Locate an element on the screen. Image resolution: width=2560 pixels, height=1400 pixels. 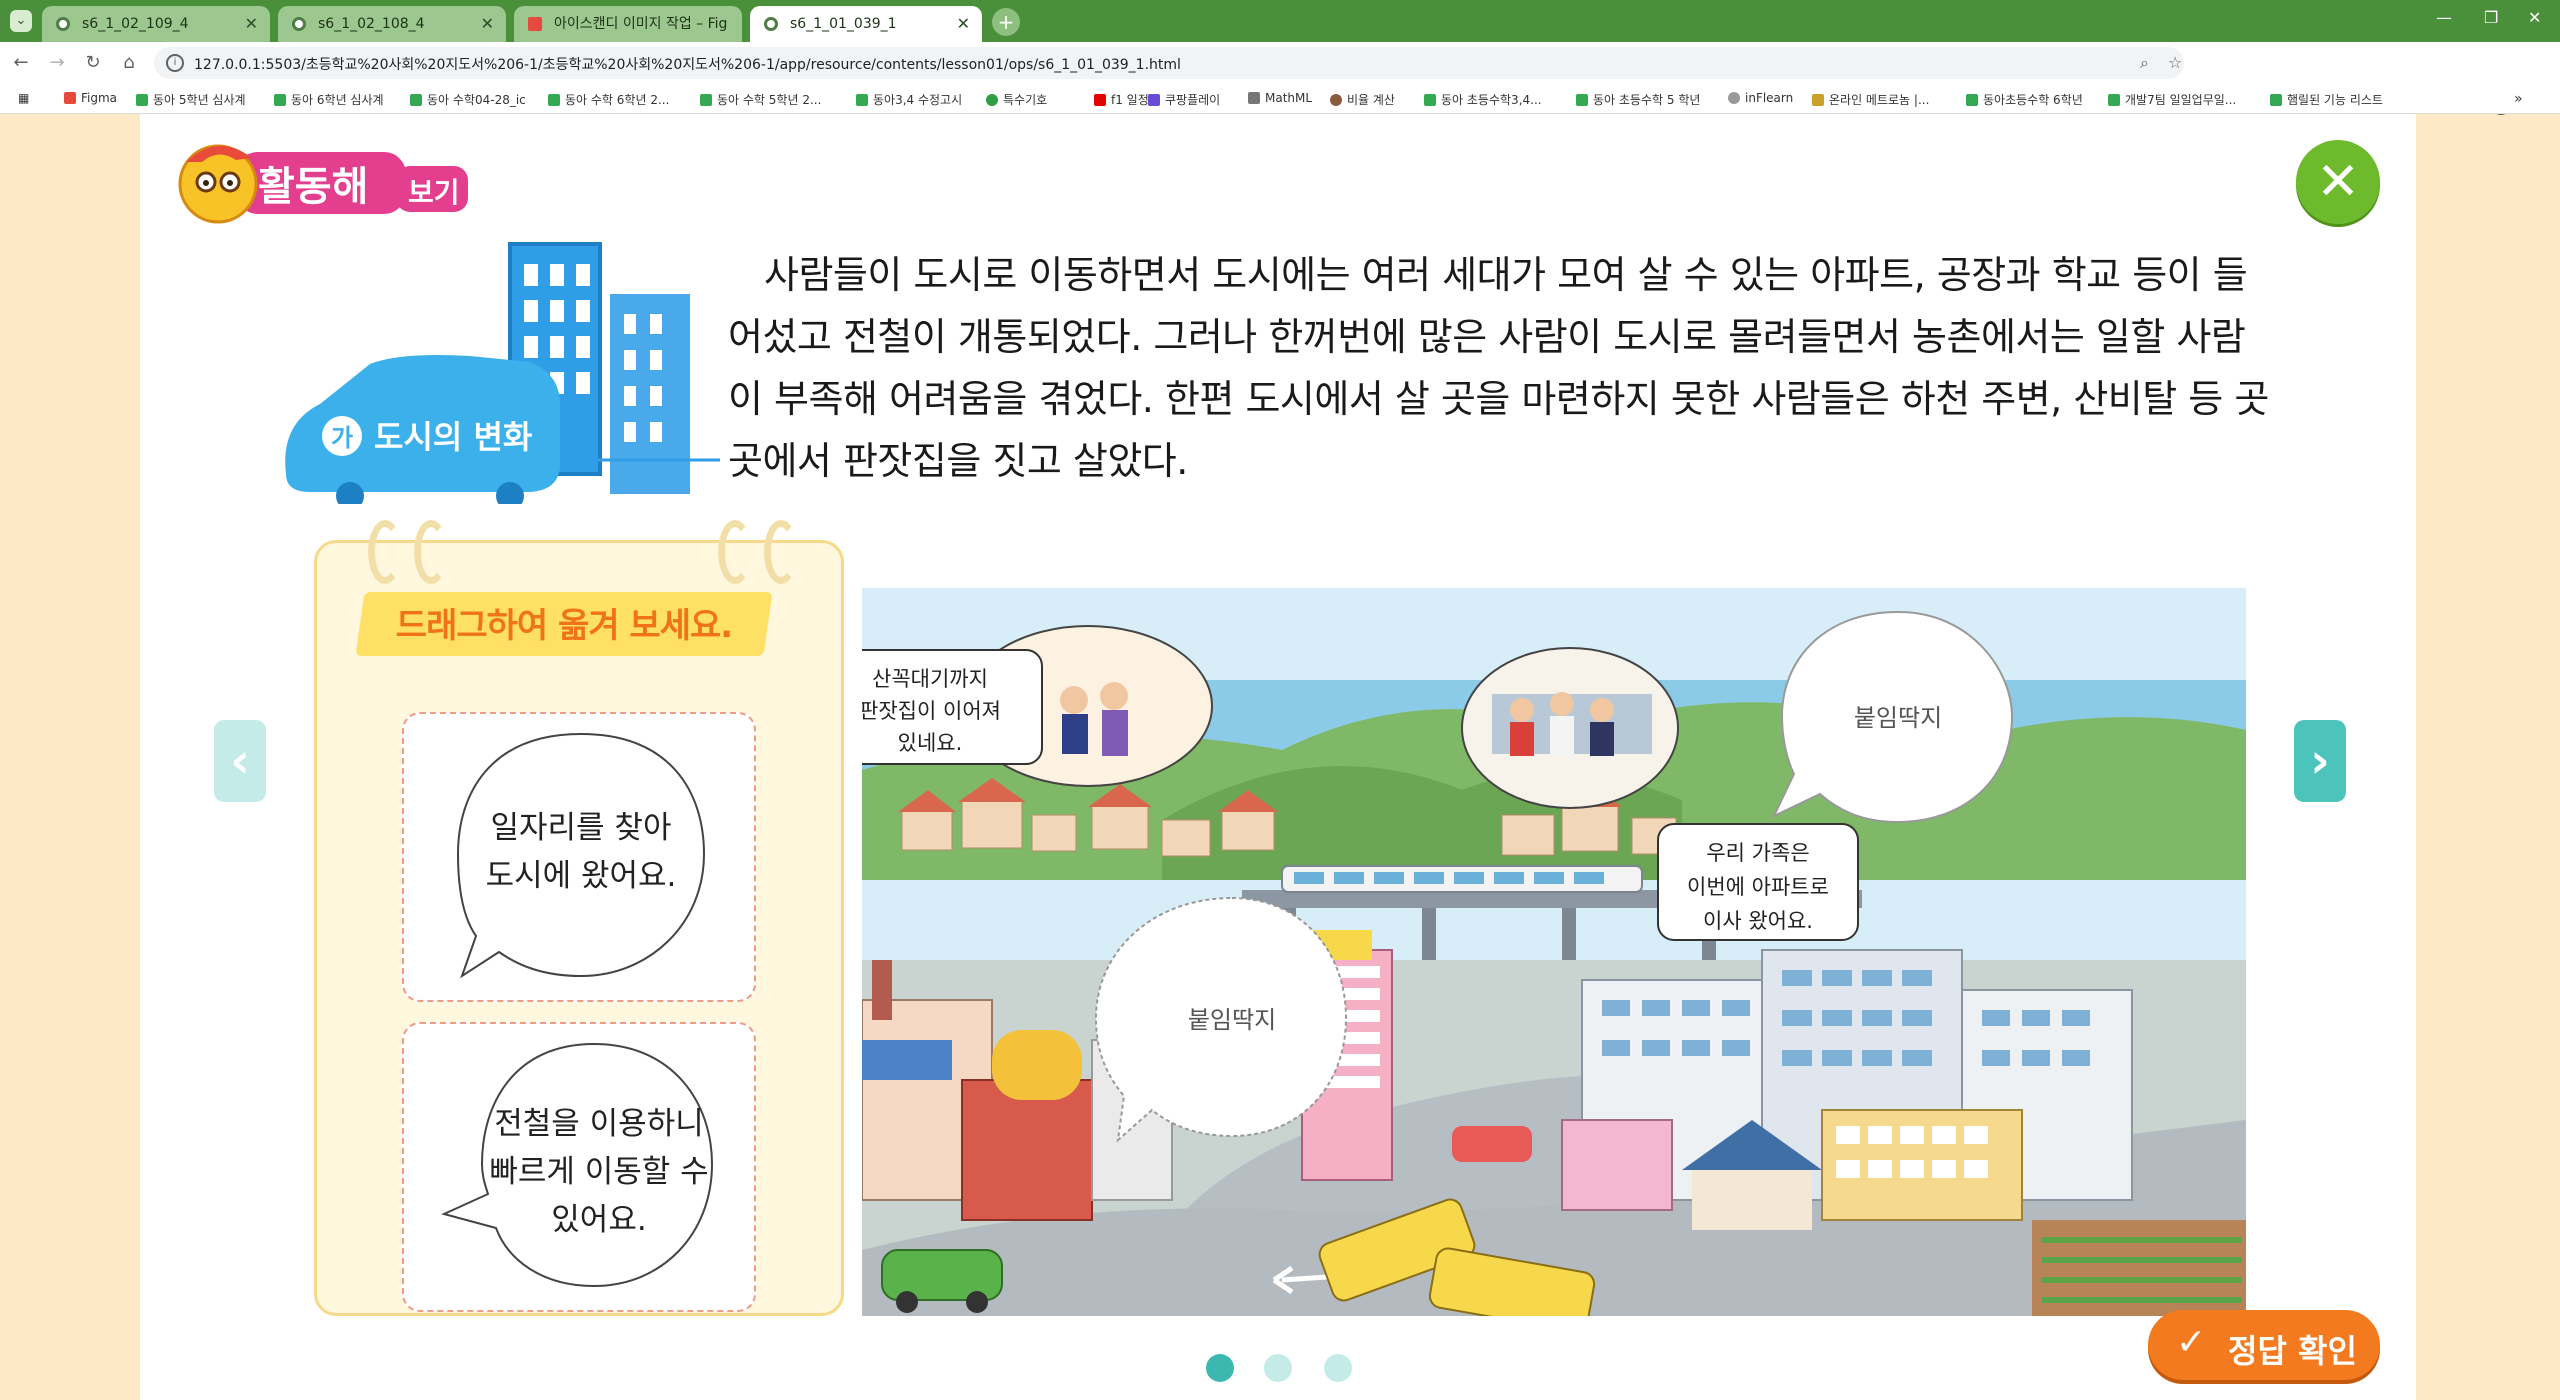
window-close-icon: ✕ is located at coordinates (2534, 17).